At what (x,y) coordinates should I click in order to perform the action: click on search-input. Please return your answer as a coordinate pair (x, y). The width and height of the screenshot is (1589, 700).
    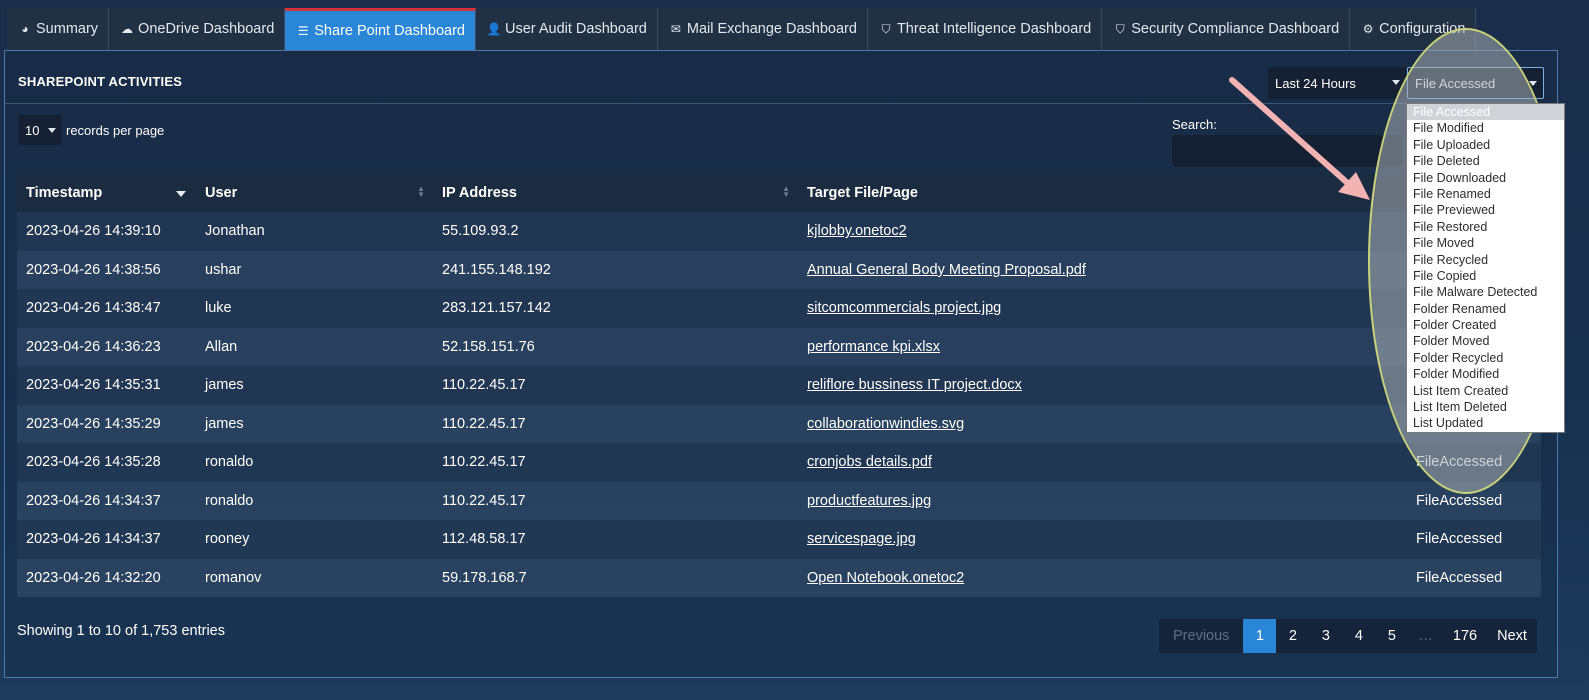
    Looking at the image, I should click on (1287, 151).